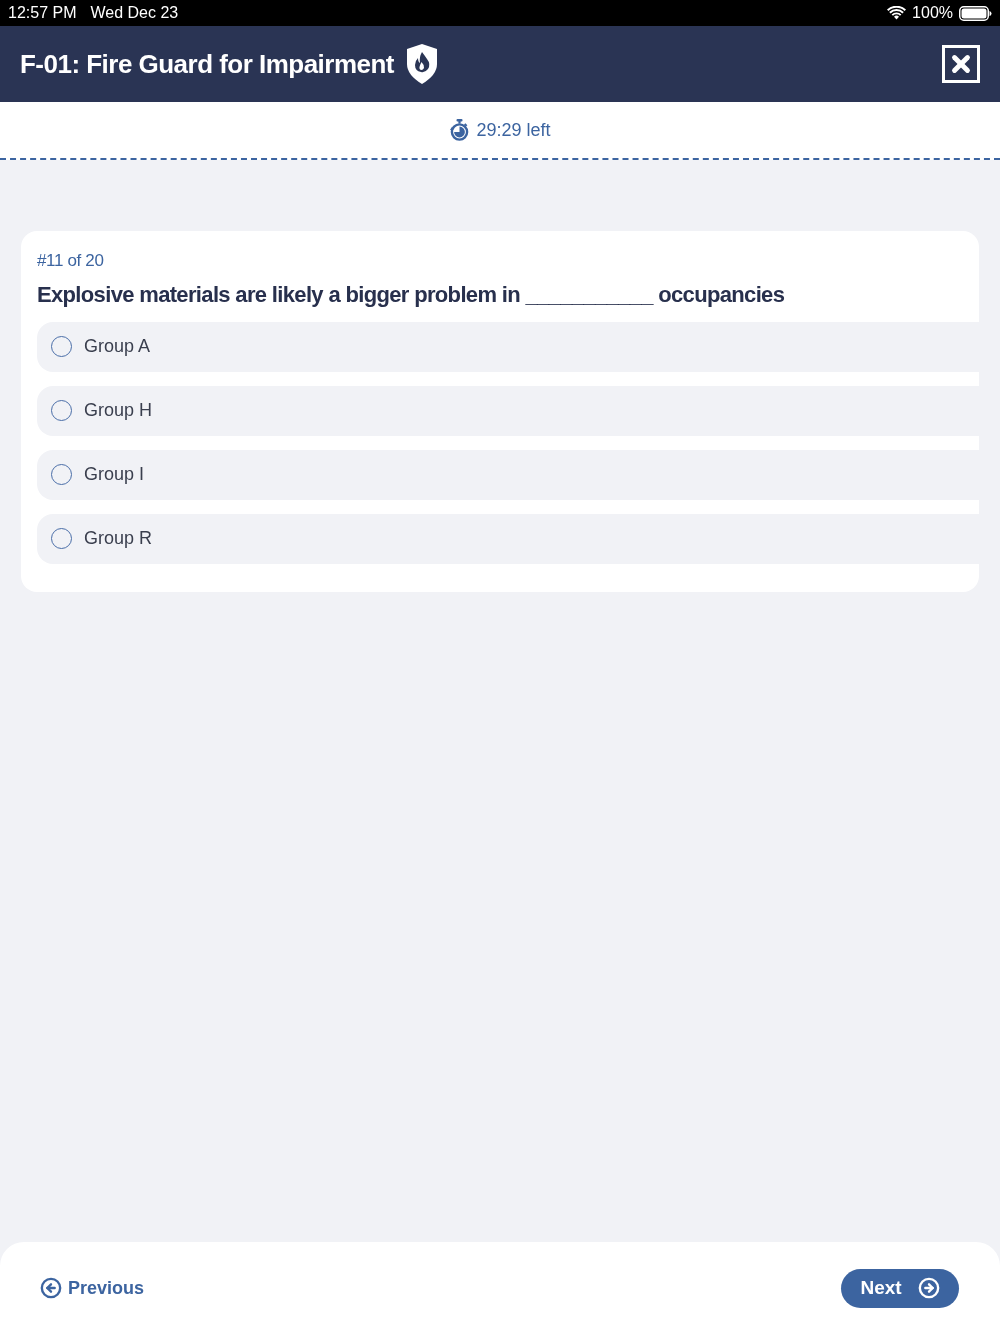 The width and height of the screenshot is (1000, 1334). What do you see at coordinates (134, 13) in the screenshot?
I see `status-date: Wed Dec 23` at bounding box center [134, 13].